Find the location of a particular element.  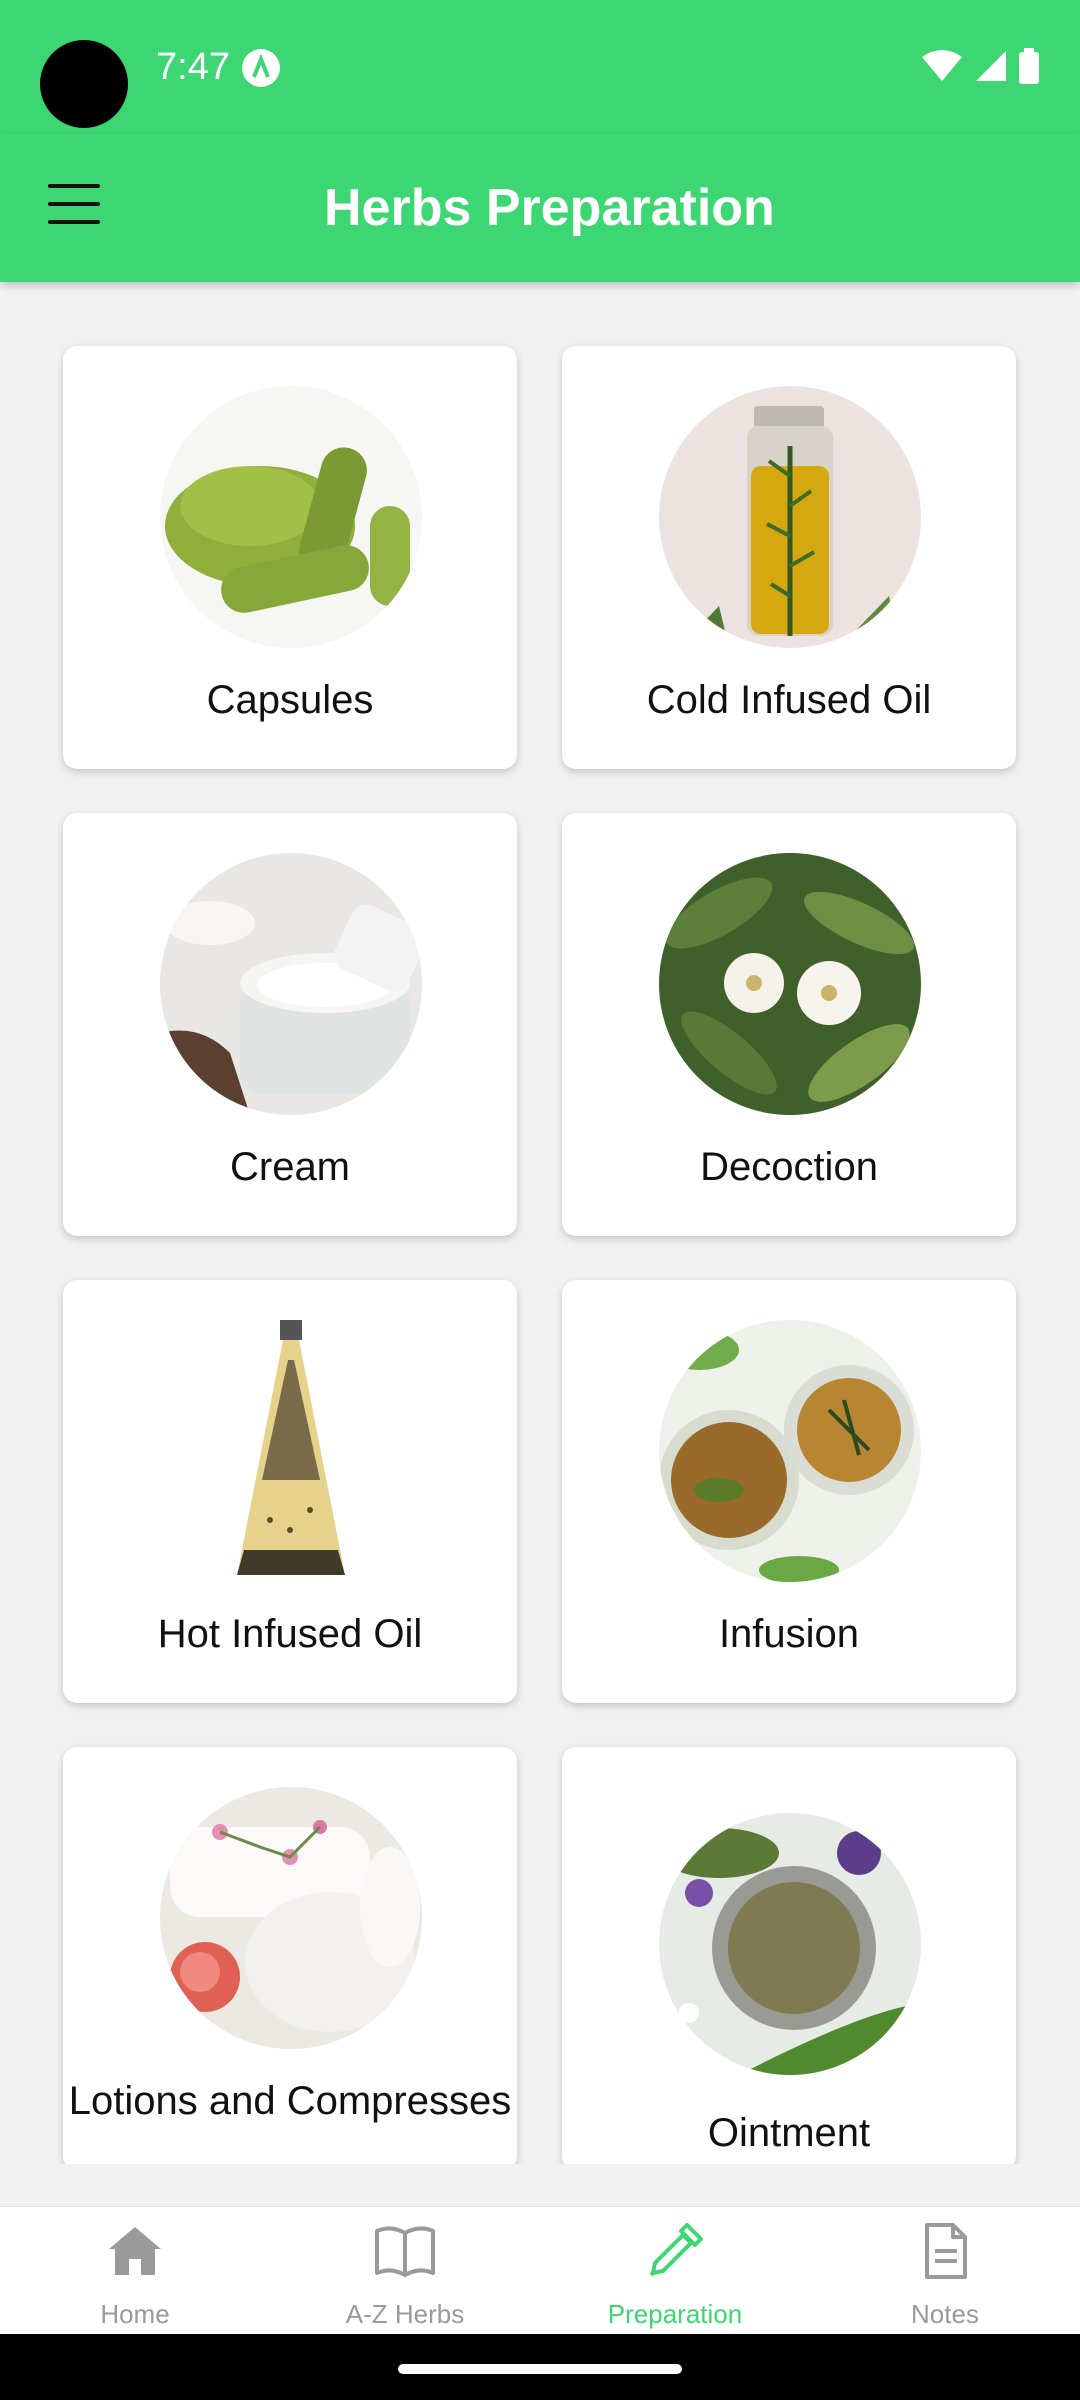

card-infusion: Infusion is located at coordinates (789, 1491).